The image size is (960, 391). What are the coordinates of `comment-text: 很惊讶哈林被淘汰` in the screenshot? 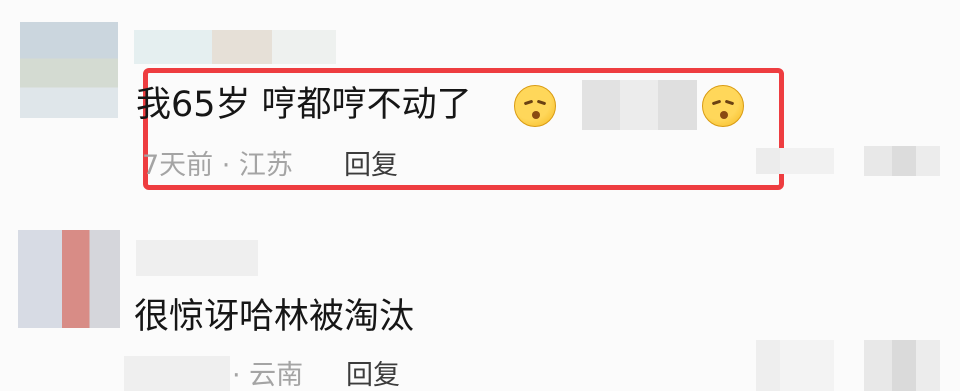 It's located at (274, 317).